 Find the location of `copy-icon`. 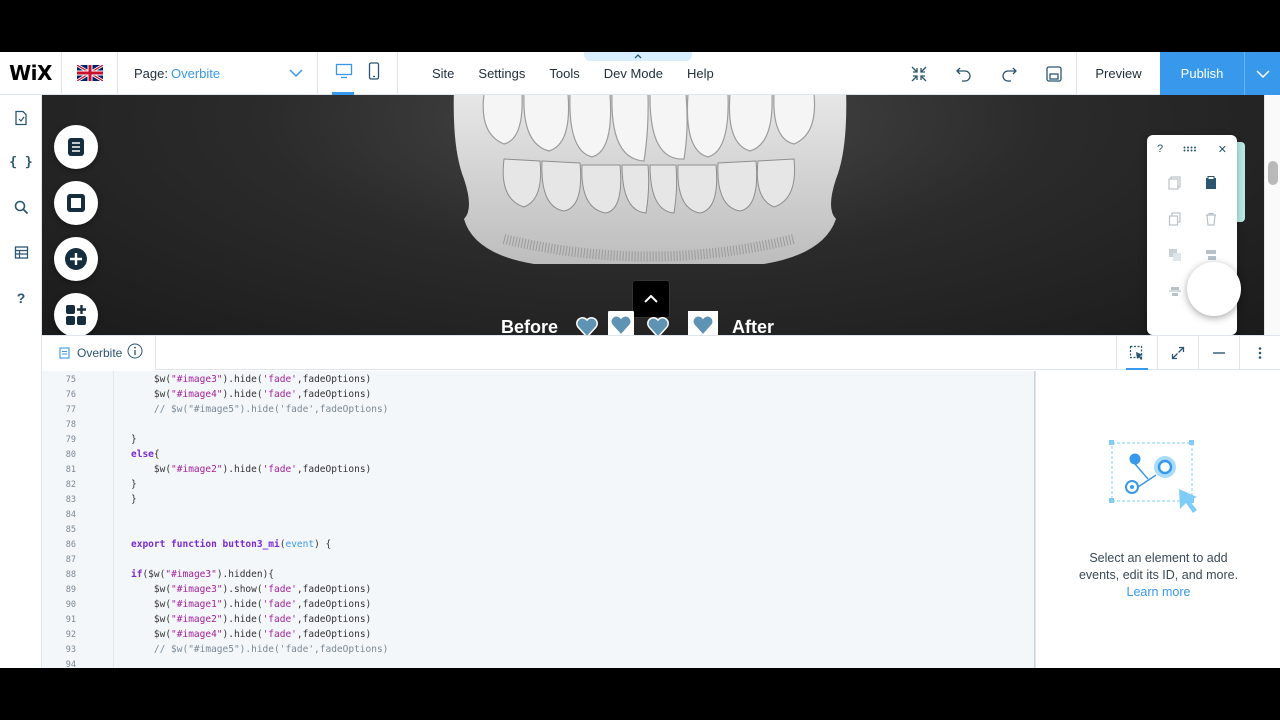

copy-icon is located at coordinates (1175, 183).